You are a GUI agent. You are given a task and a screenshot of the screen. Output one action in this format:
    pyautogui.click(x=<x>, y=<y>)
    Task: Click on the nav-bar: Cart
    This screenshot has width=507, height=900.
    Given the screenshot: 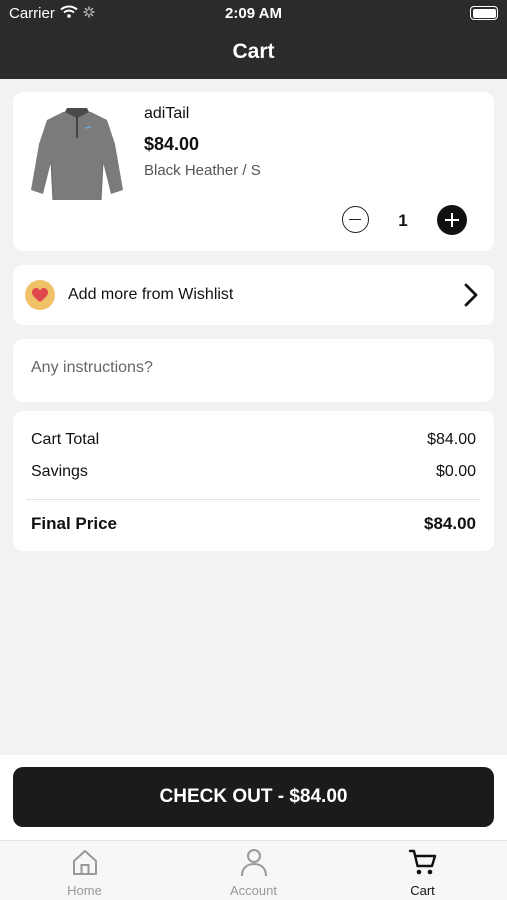 What is the action you would take?
    pyautogui.click(x=253, y=53)
    